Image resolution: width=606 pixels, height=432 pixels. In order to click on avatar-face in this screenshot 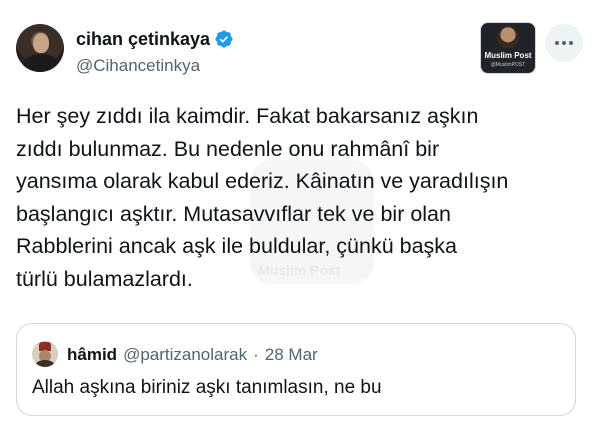, I will do `click(41, 43)`.